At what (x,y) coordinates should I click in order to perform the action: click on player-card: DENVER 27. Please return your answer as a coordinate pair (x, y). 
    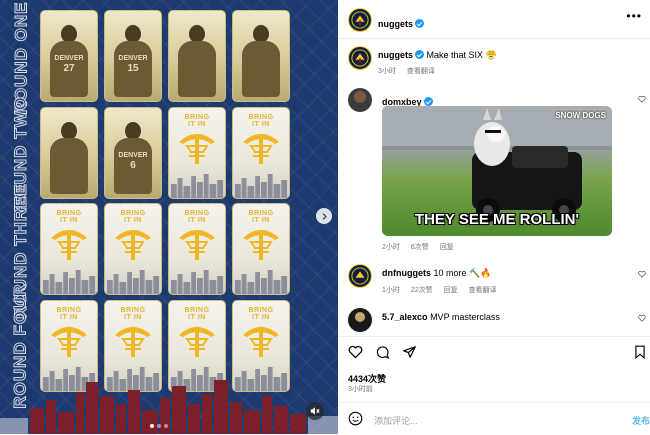
    Looking at the image, I should click on (69, 56).